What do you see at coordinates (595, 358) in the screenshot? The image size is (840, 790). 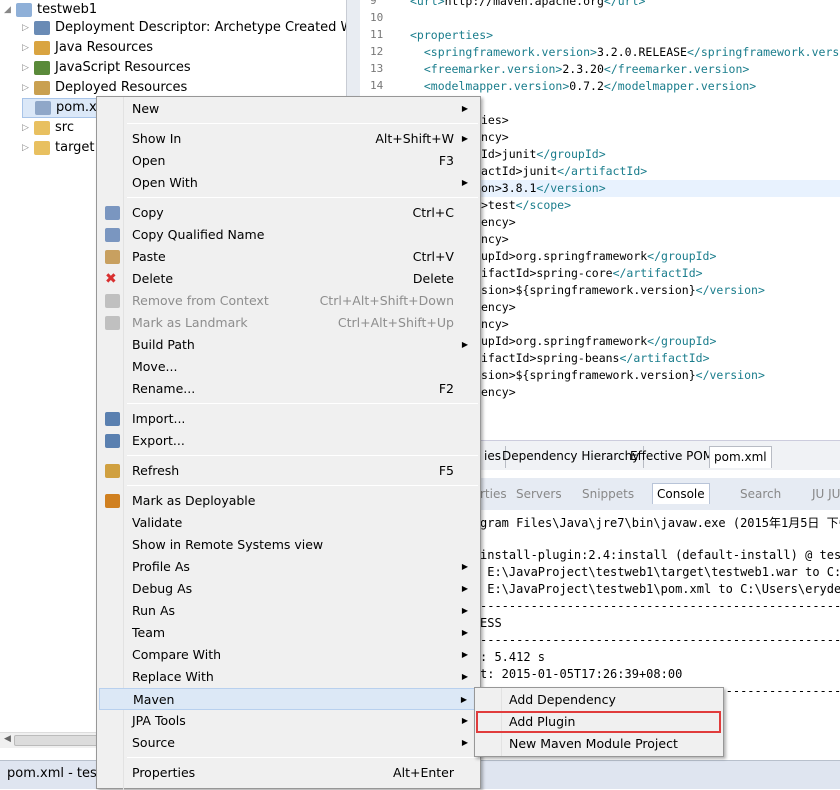 I see `code-line: ifactId>spring-beans</artifactId>` at bounding box center [595, 358].